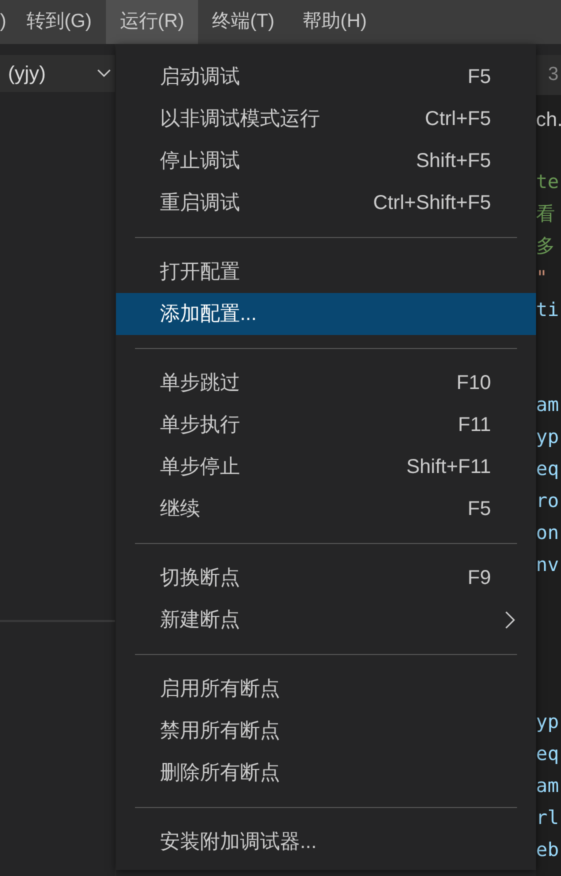 This screenshot has height=876, width=561. I want to click on menu-item: 单步跳过 F10, so click(326, 383).